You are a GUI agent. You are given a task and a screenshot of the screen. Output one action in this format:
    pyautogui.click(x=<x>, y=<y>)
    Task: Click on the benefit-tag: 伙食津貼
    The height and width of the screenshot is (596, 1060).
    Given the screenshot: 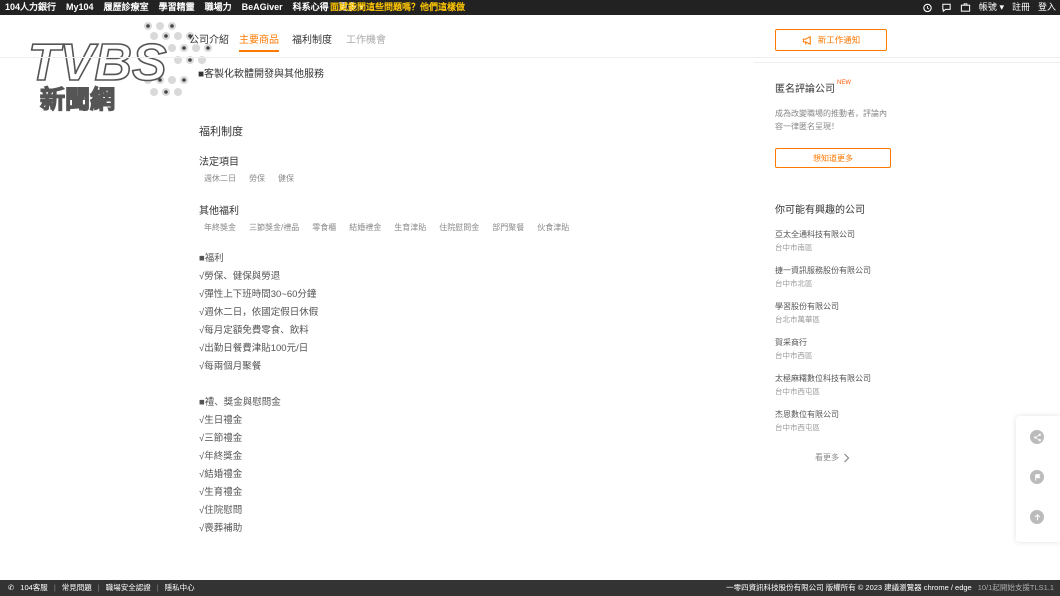 What is the action you would take?
    pyautogui.click(x=553, y=227)
    